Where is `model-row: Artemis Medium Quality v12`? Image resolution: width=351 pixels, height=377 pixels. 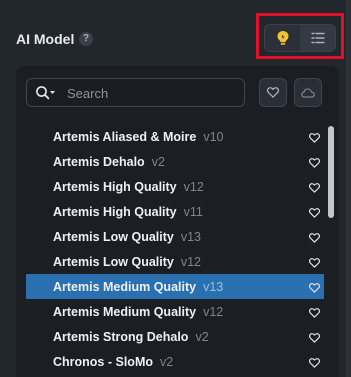
model-row: Artemis Medium Quality v12 is located at coordinates (175, 311).